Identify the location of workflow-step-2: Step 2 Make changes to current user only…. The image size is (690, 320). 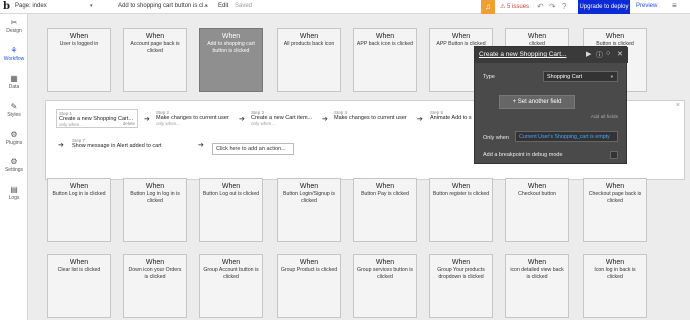
(192, 118).